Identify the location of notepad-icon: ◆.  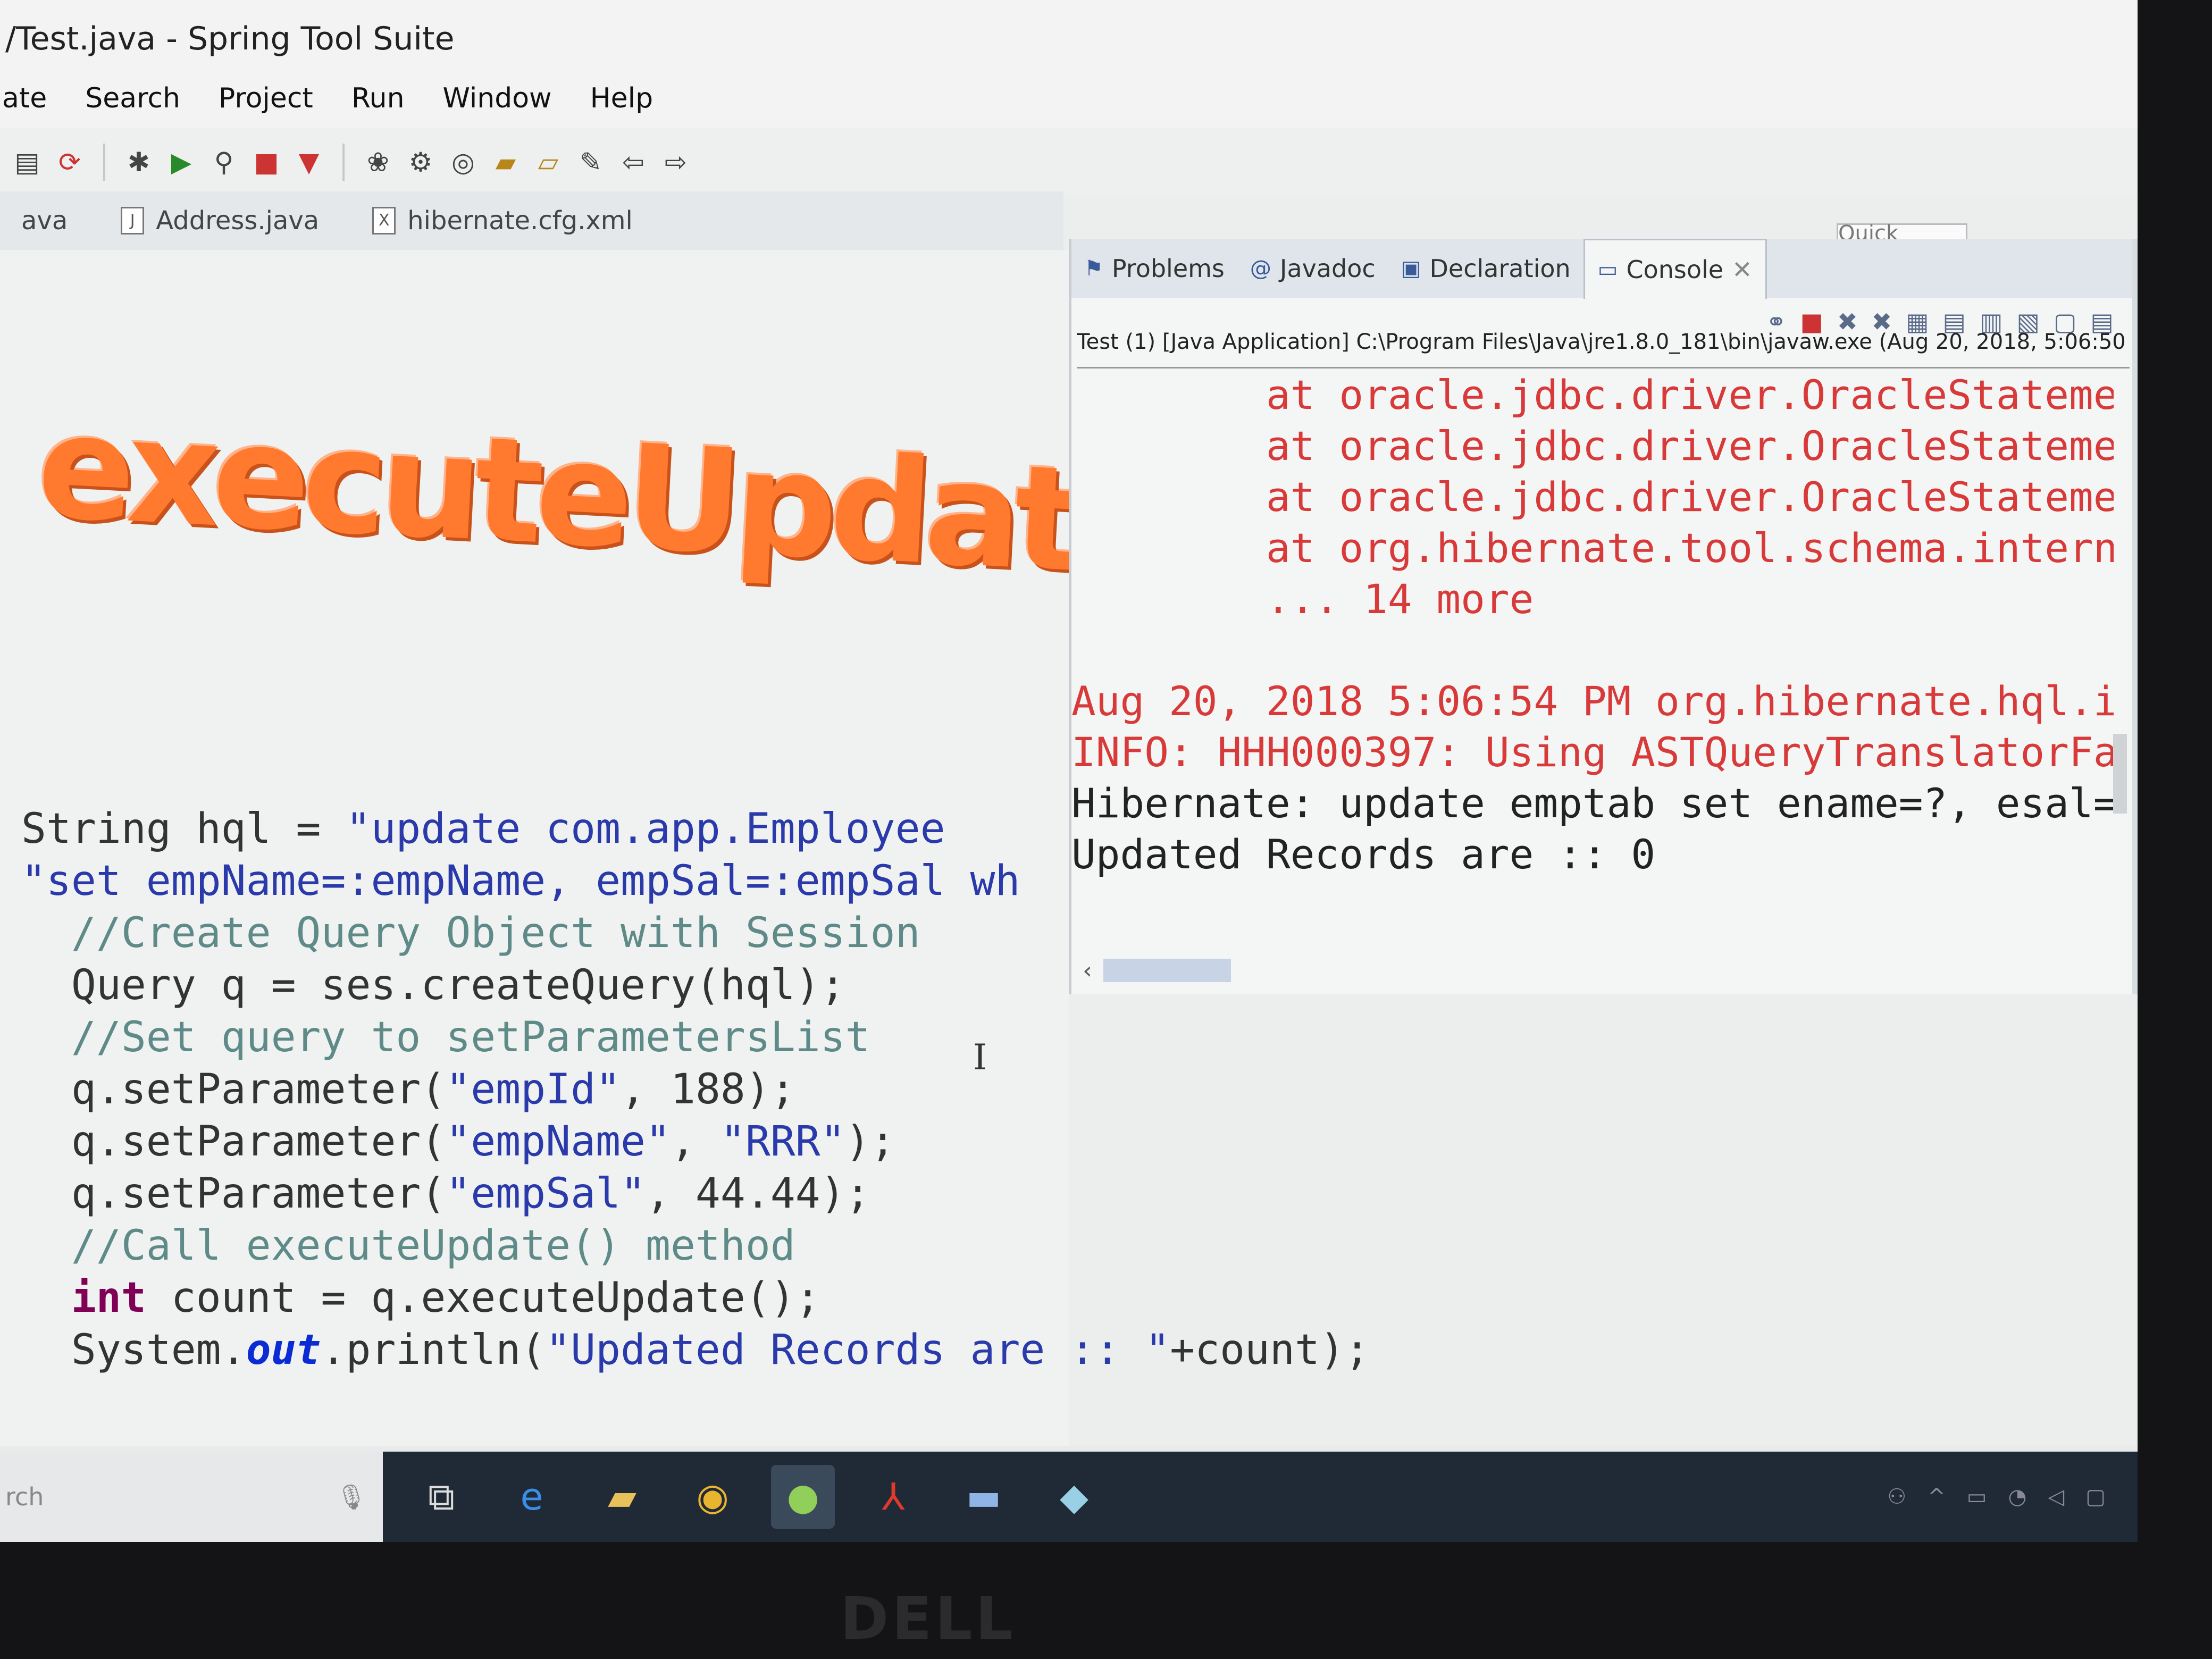
(1074, 1497).